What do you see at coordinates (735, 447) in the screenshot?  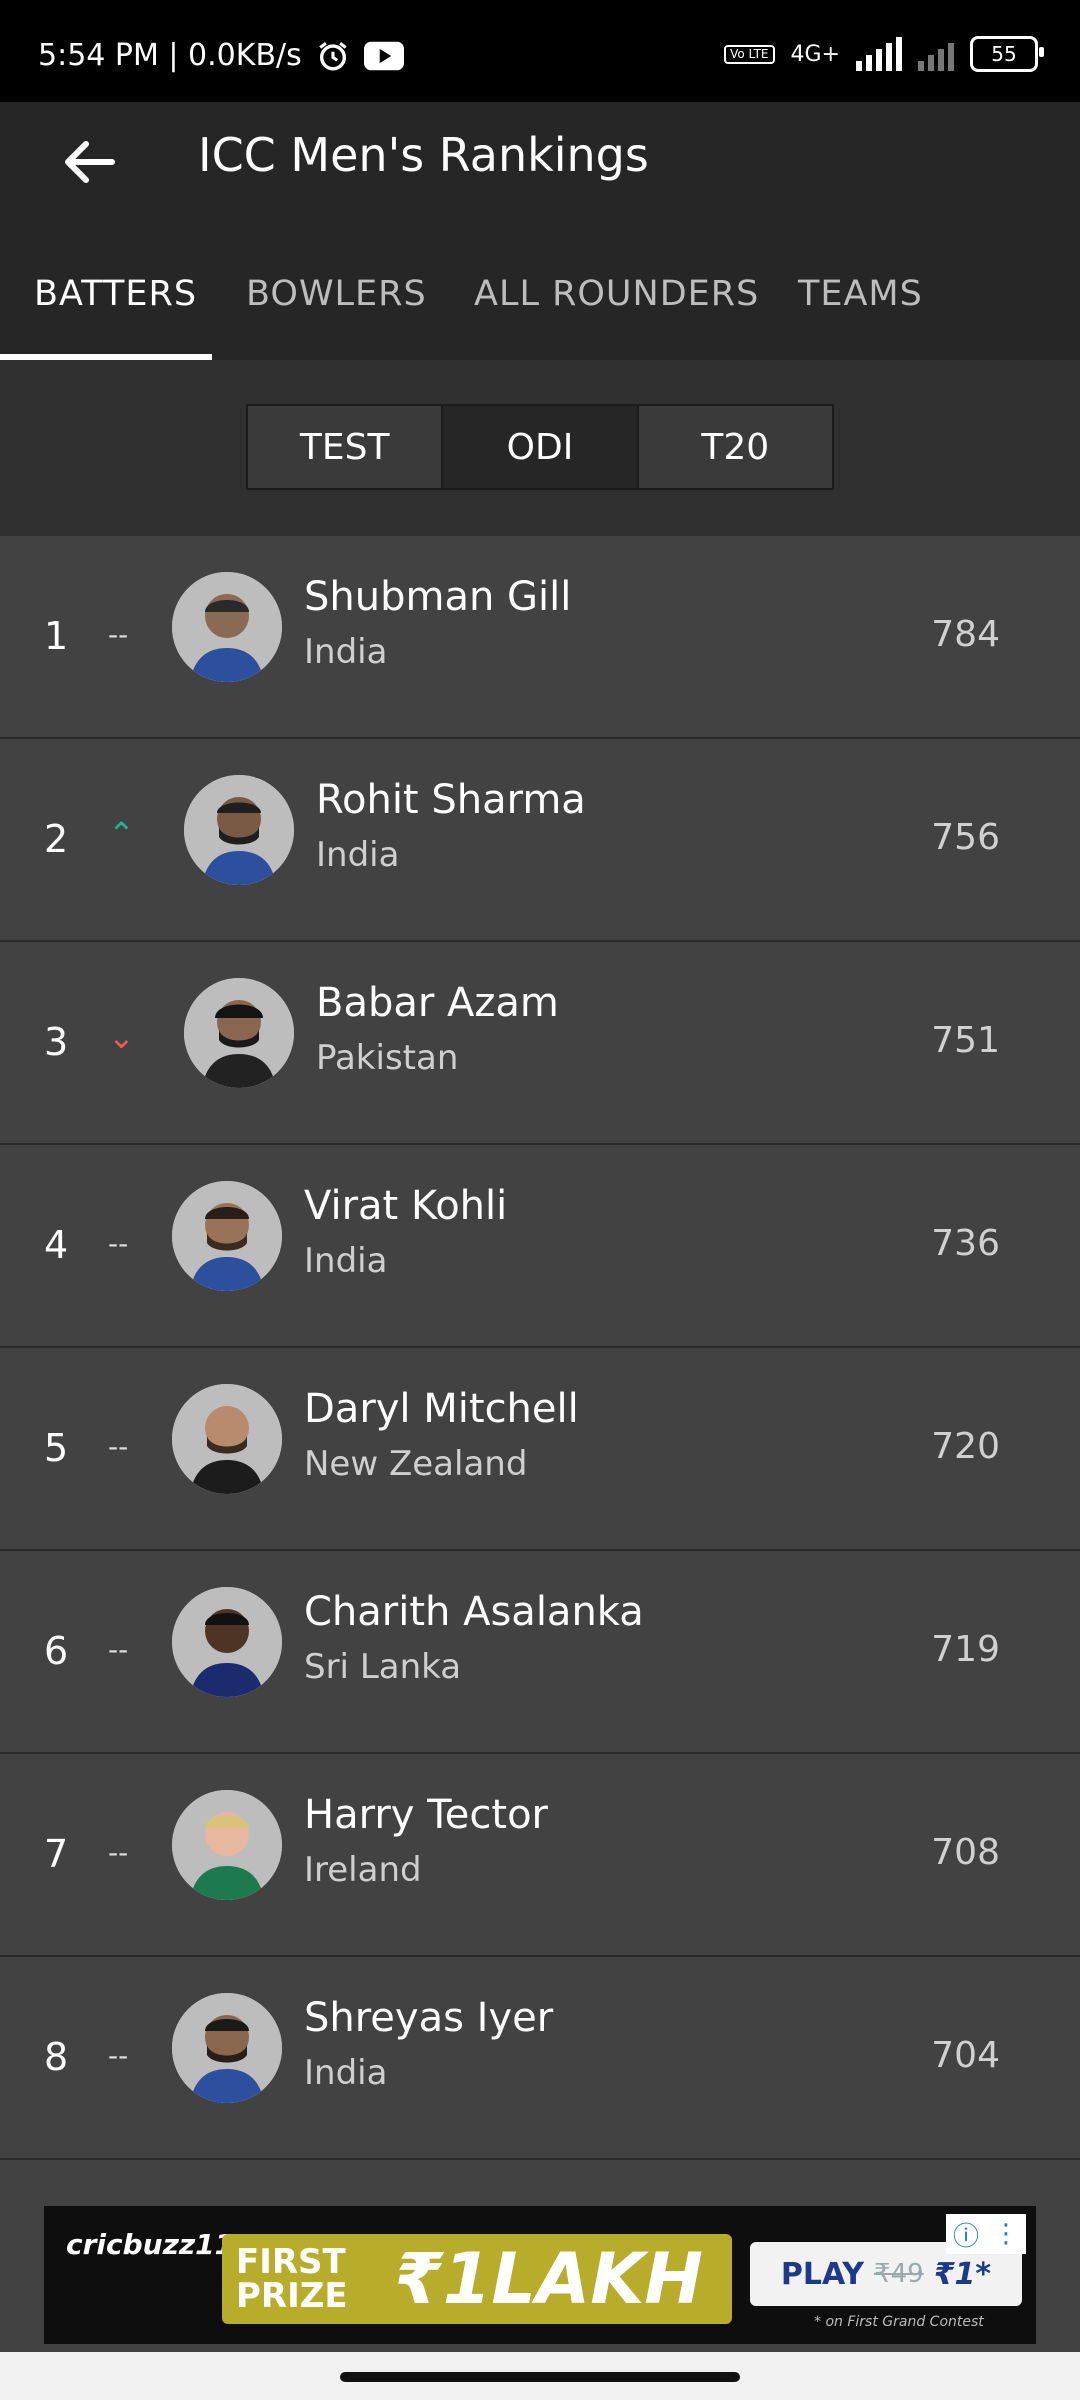 I see `format-t20-button: T20` at bounding box center [735, 447].